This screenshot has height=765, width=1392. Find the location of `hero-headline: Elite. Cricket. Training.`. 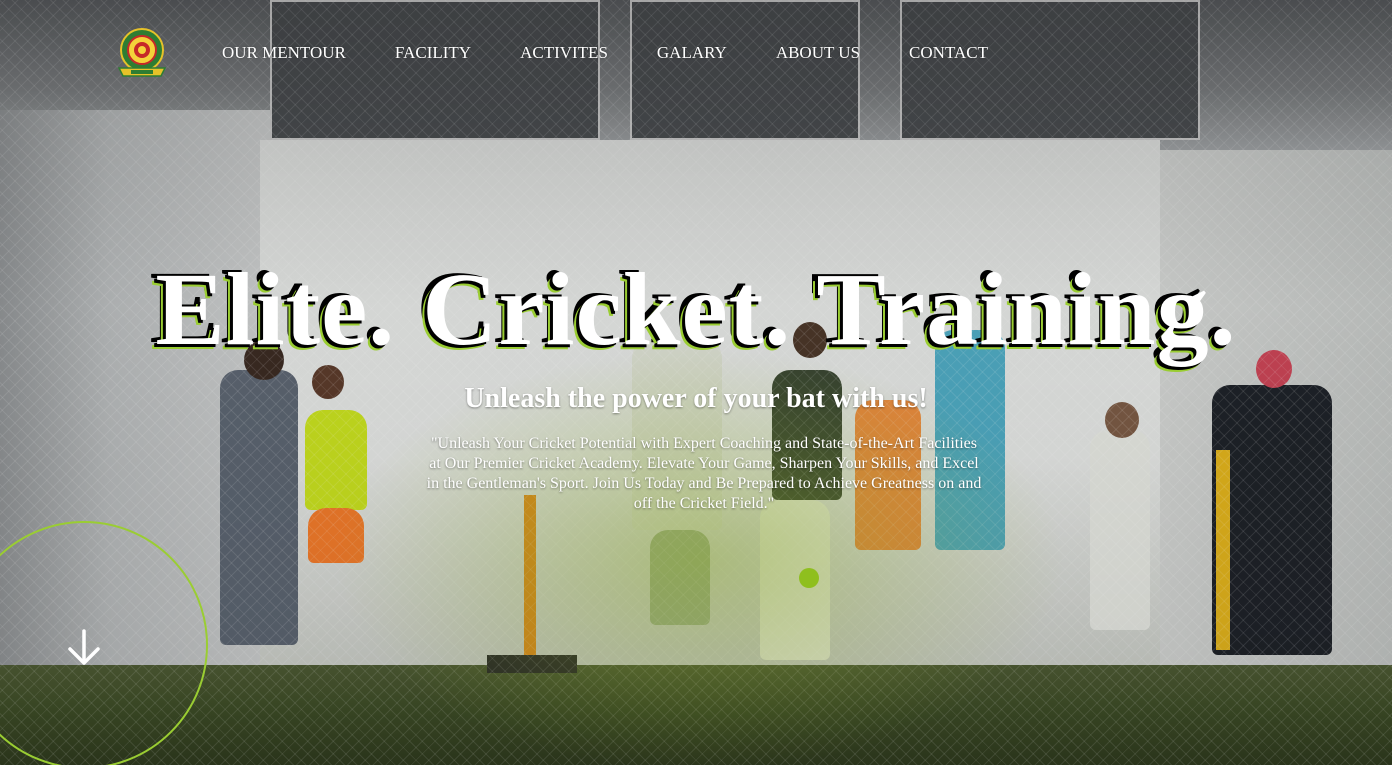

hero-headline: Elite. Cricket. Training. is located at coordinates (696, 309).